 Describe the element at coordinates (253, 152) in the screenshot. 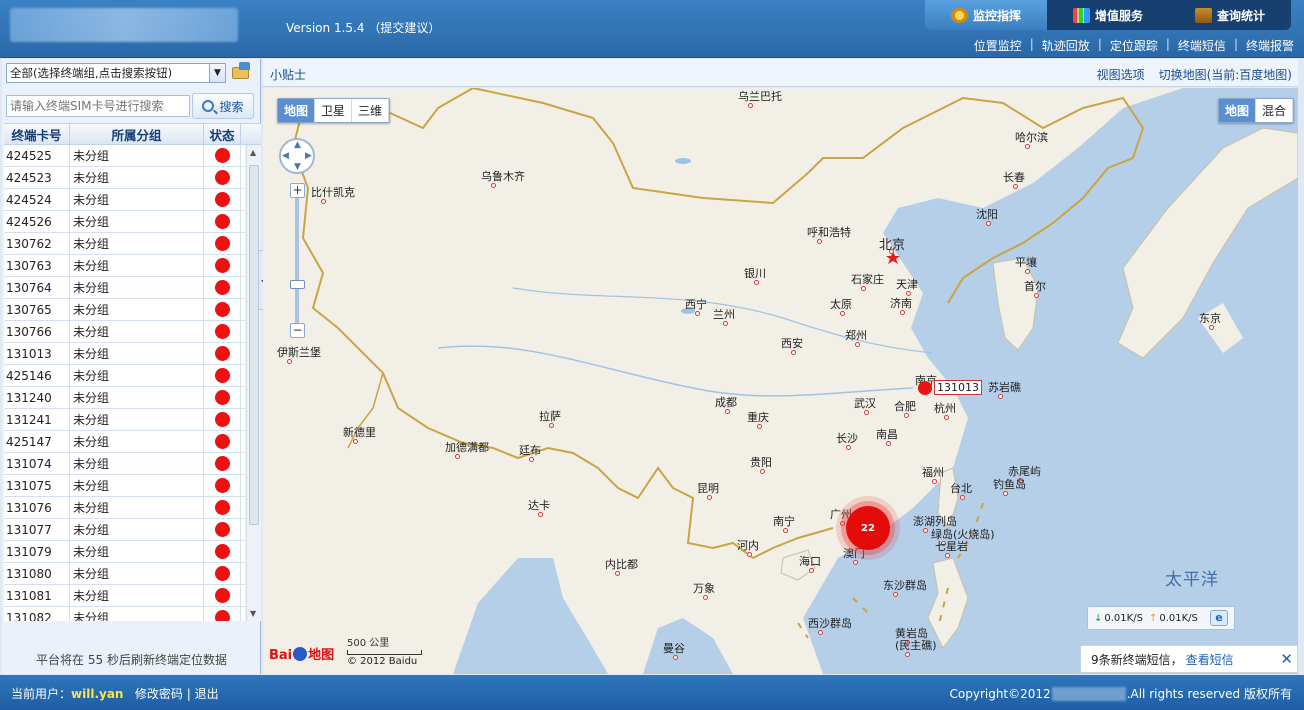

I see `scroll-up-icon: ▲` at that location.